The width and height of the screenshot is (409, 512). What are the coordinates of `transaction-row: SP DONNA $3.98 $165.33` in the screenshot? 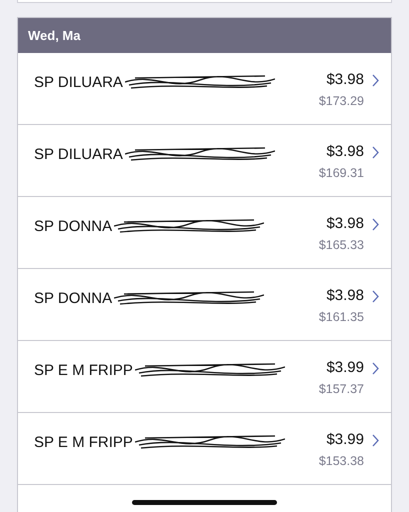 It's located at (204, 233).